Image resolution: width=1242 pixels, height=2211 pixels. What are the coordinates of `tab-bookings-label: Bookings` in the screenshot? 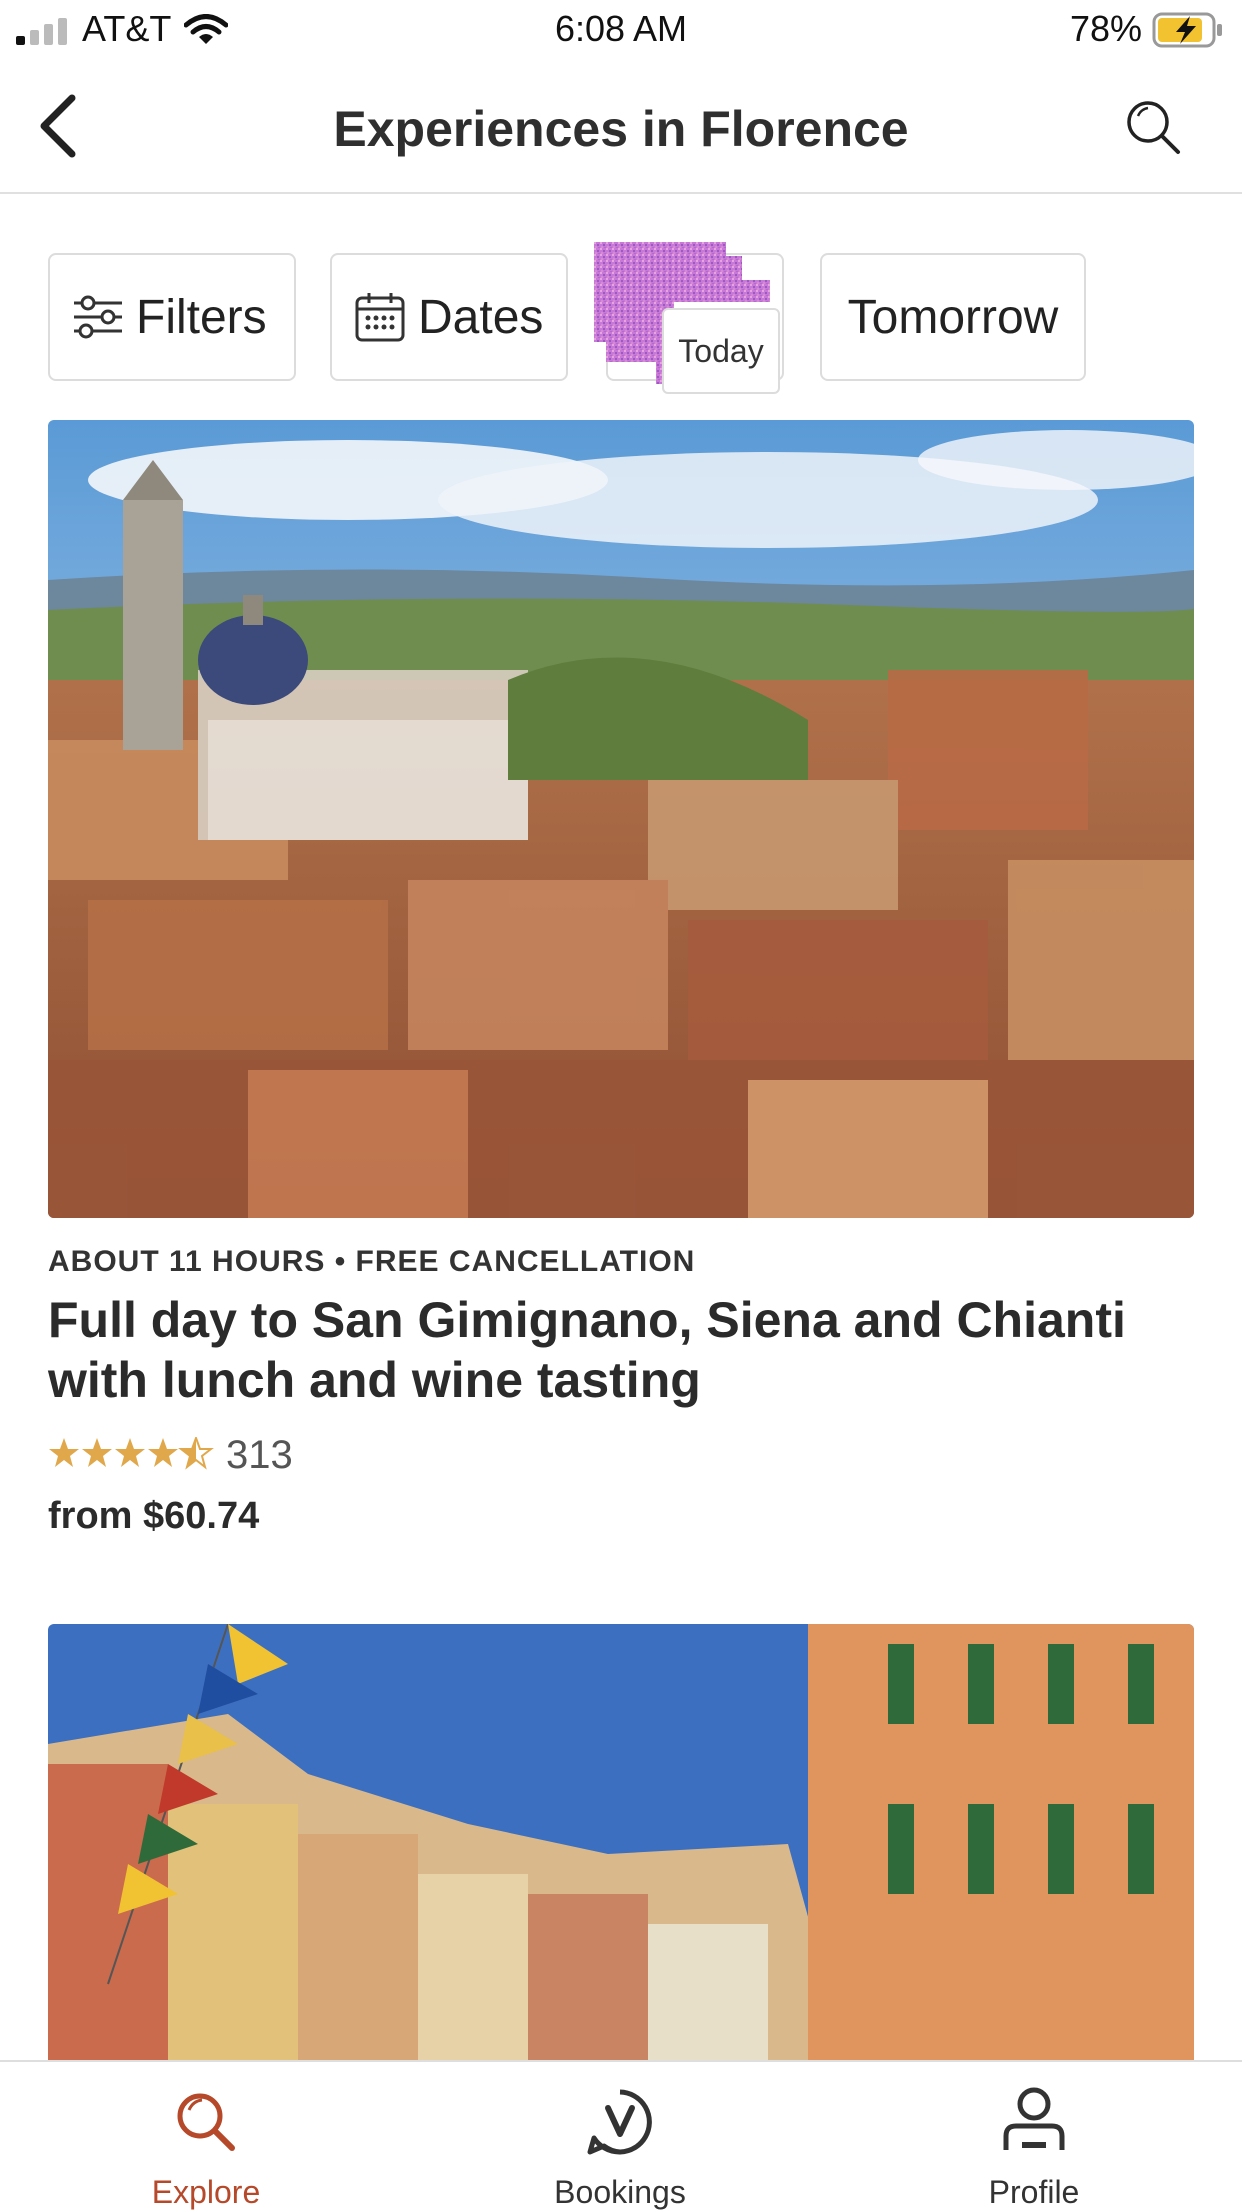 It's located at (620, 2192).